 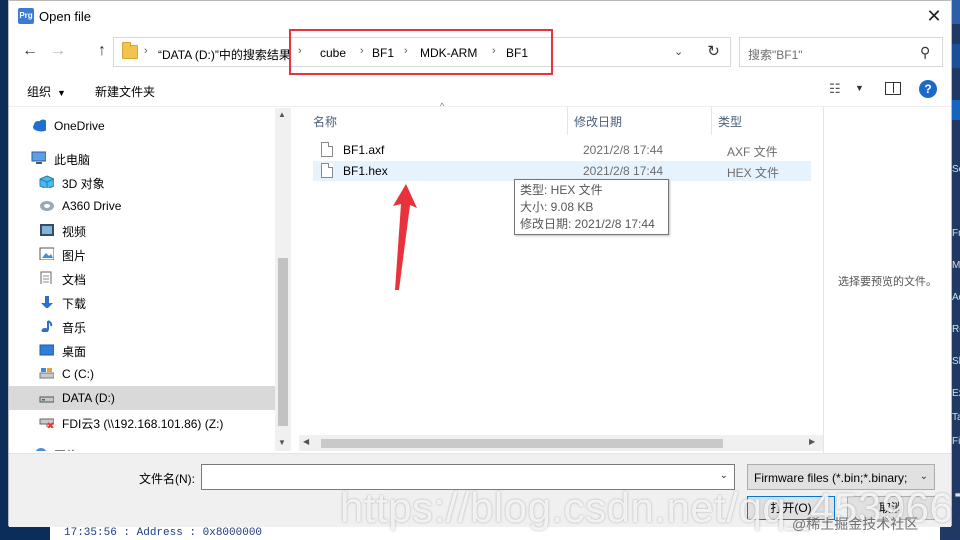 What do you see at coordinates (956, 441) in the screenshot?
I see `background-label: Fi` at bounding box center [956, 441].